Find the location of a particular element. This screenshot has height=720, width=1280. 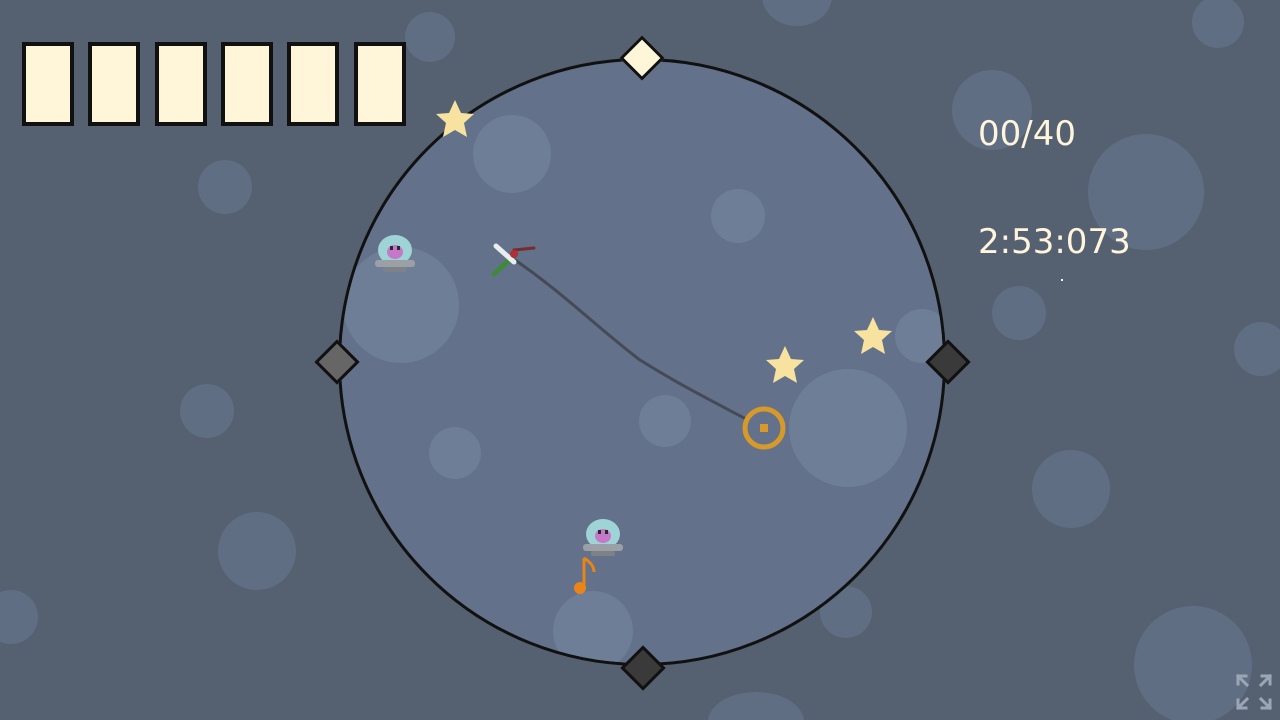

music-note-icon is located at coordinates (585, 575).